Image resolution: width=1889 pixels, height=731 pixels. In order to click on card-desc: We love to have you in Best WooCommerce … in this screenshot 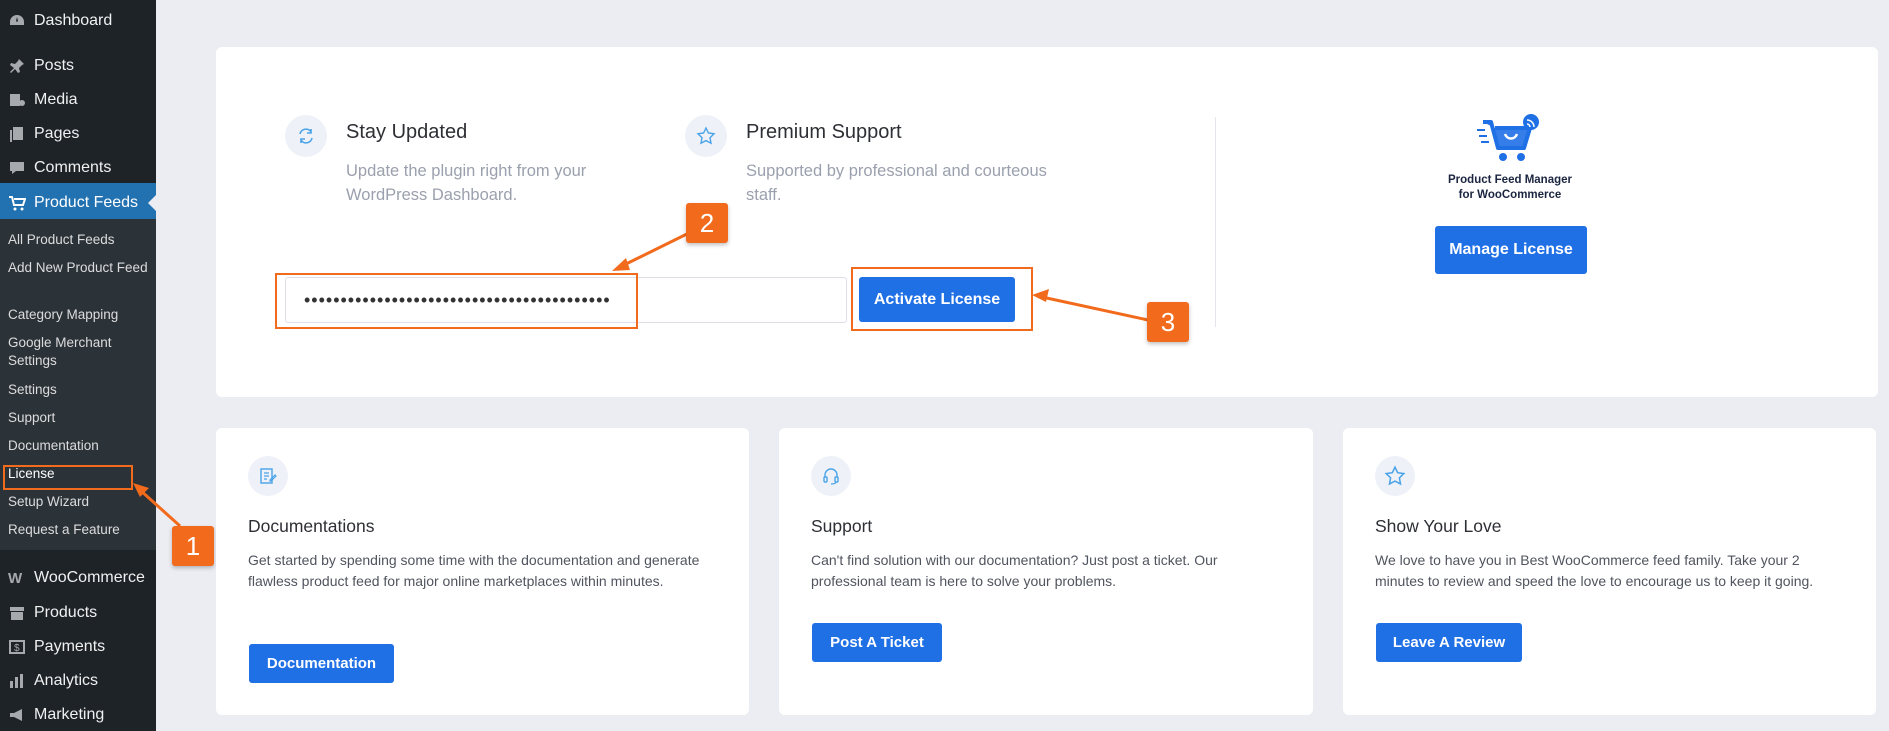, I will do `click(1594, 570)`.